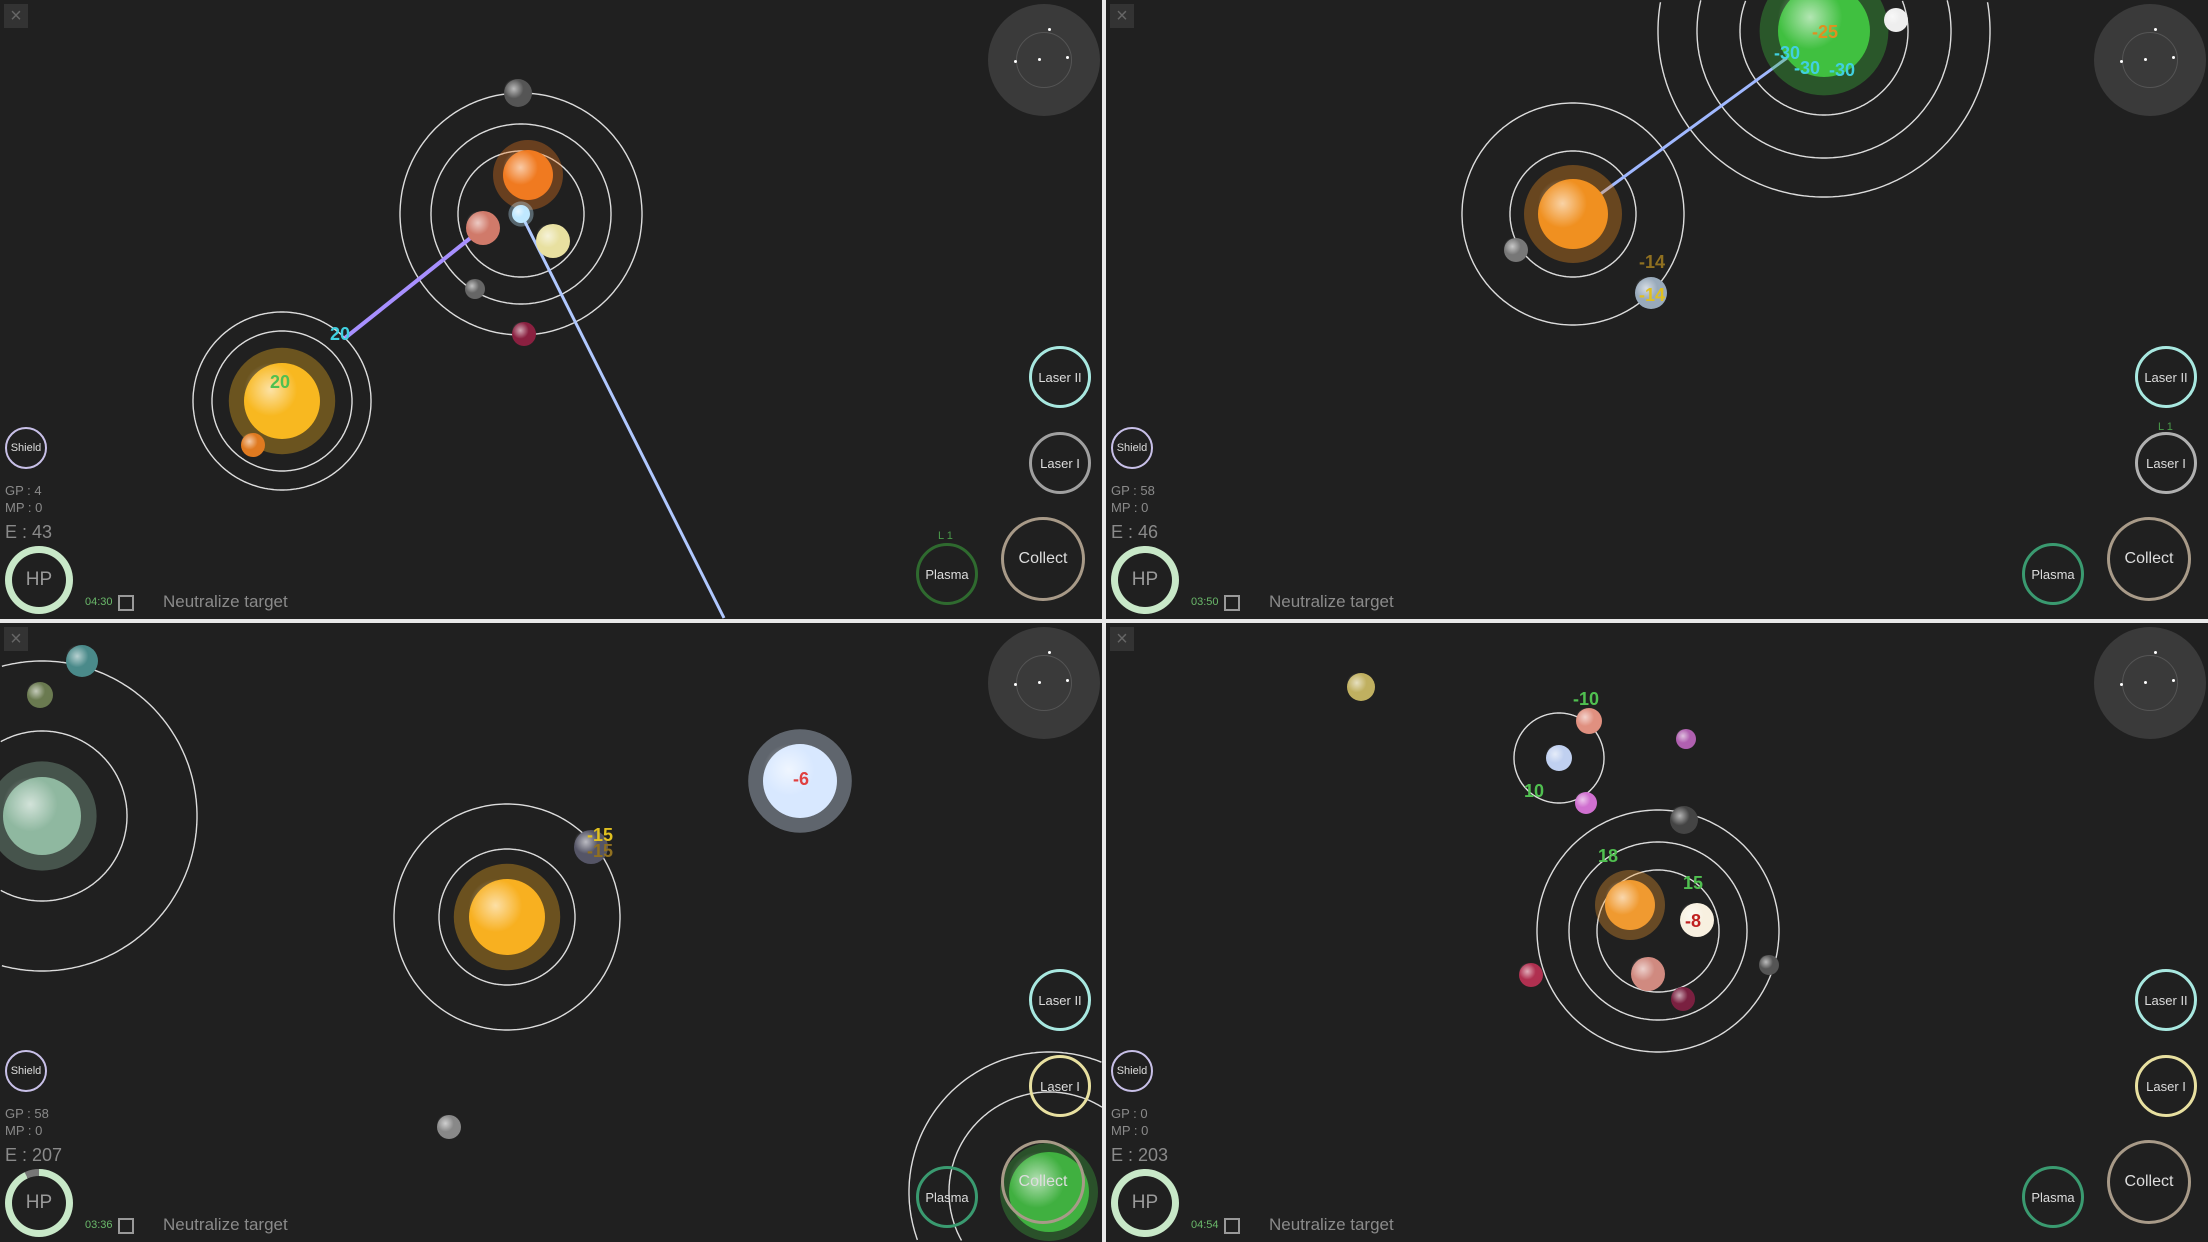 This screenshot has height=1242, width=2208. Describe the element at coordinates (1331, 1224) in the screenshot. I see `objective-text: Neutralize target` at that location.